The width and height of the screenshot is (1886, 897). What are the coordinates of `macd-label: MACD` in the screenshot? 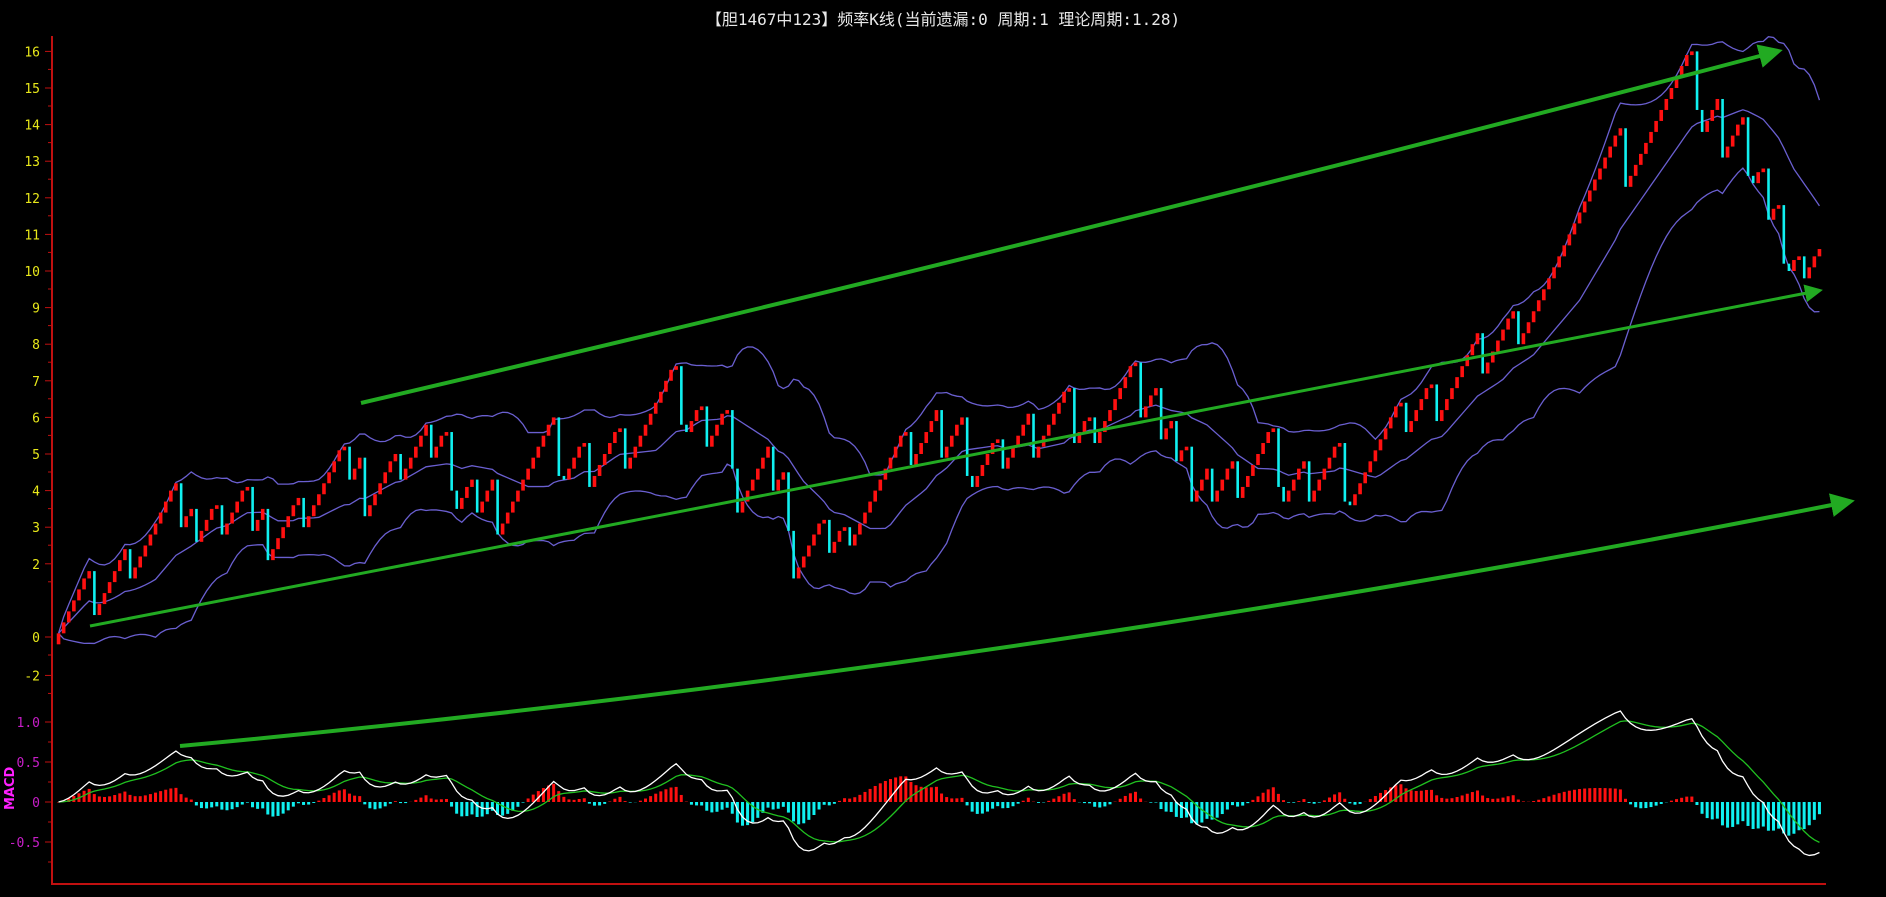 It's located at (10, 788).